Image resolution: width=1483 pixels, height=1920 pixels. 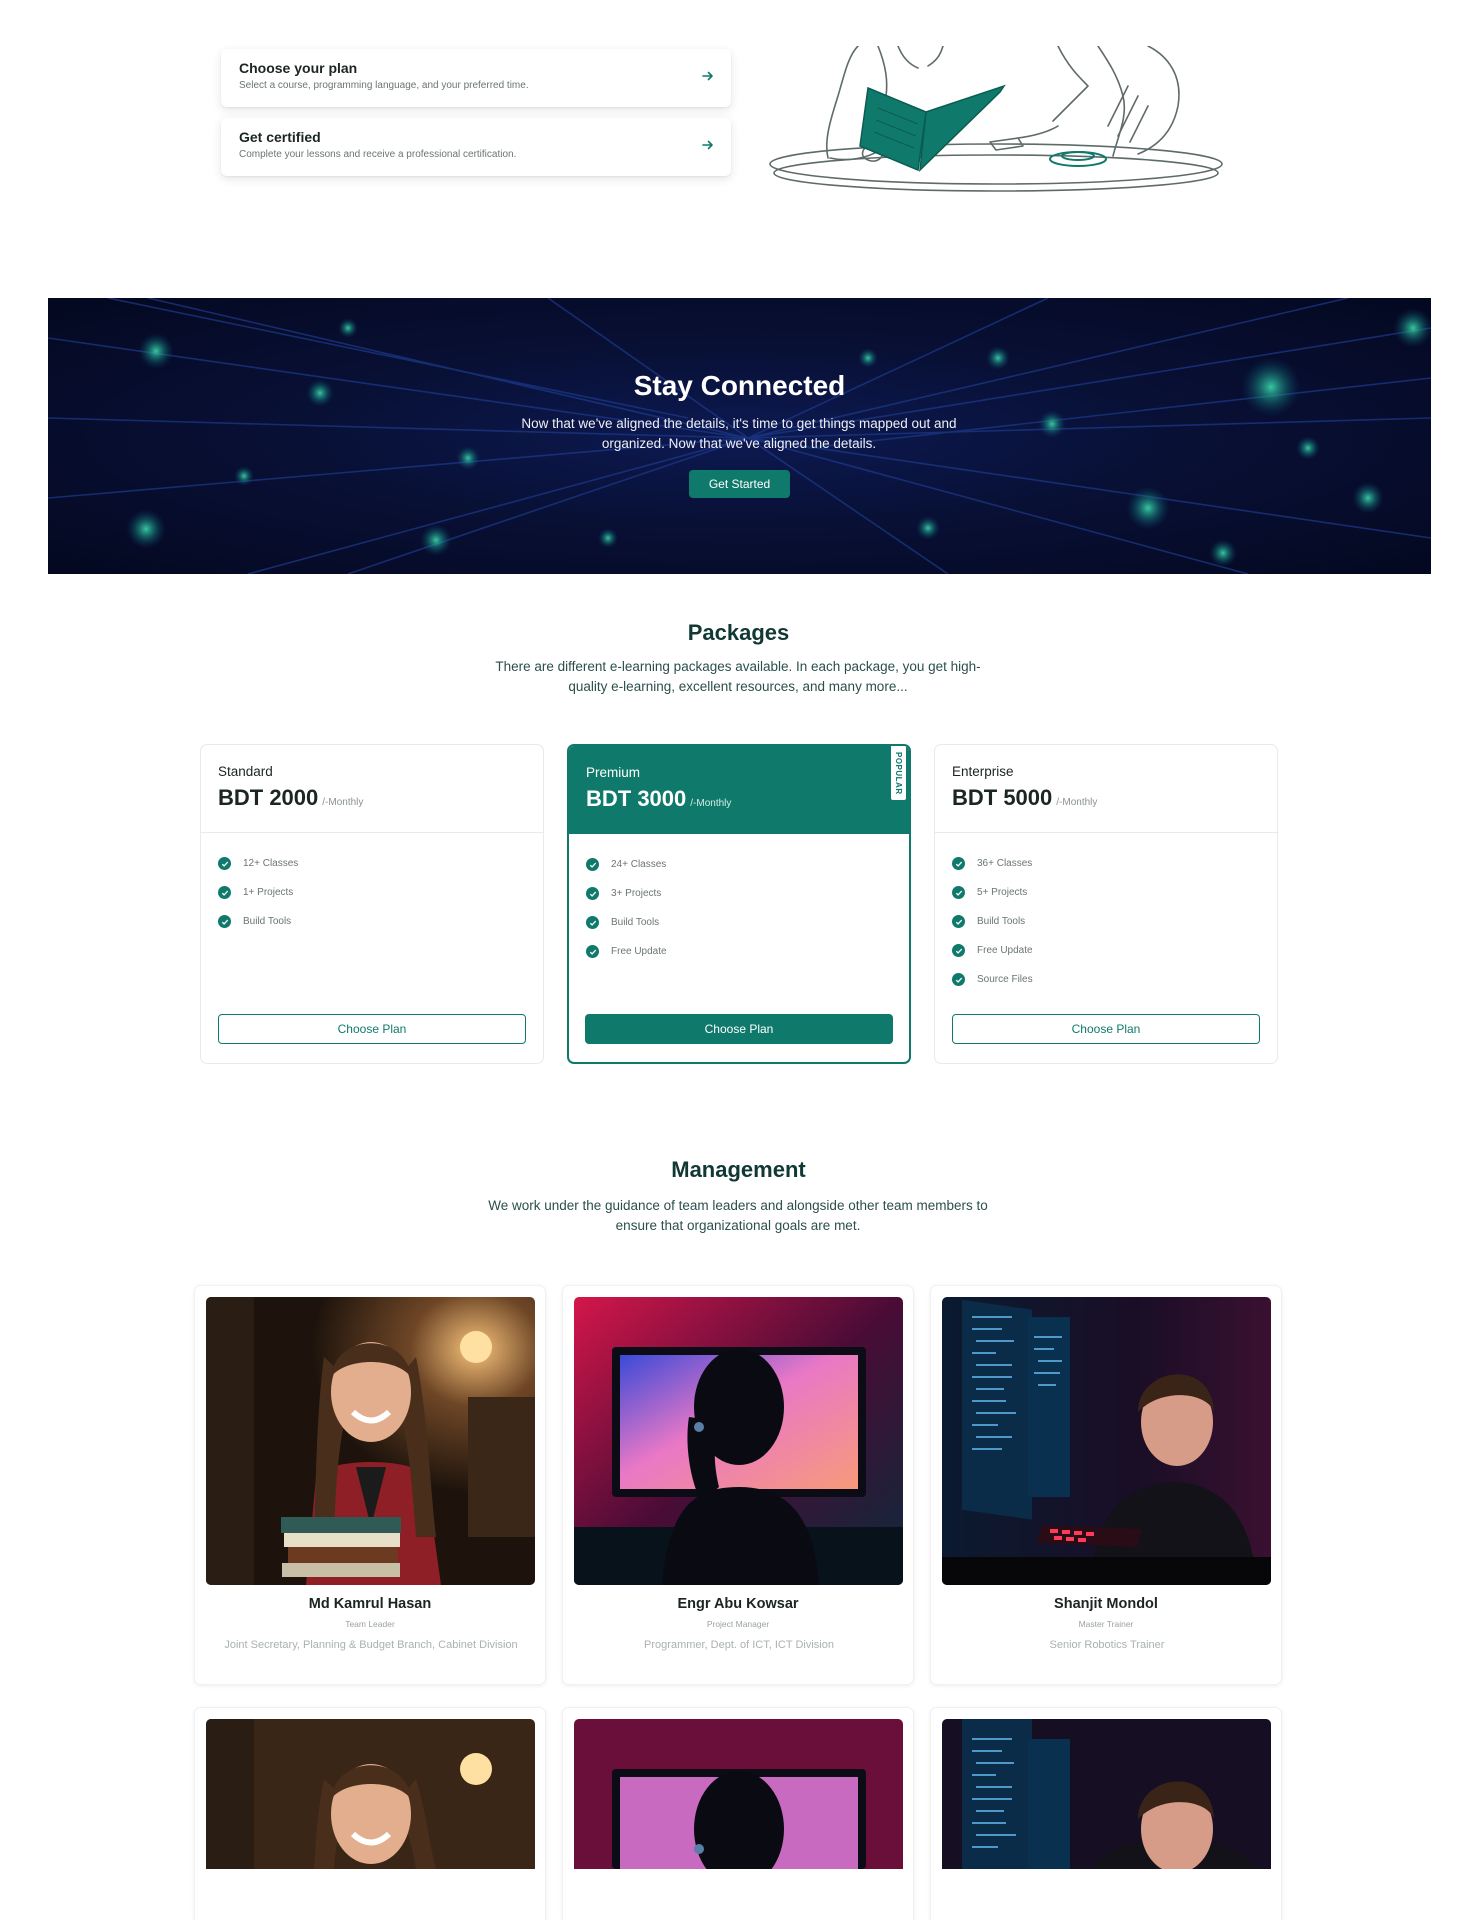 What do you see at coordinates (1107, 1645) in the screenshot?
I see `member-description: Senior Robotics Trainer` at bounding box center [1107, 1645].